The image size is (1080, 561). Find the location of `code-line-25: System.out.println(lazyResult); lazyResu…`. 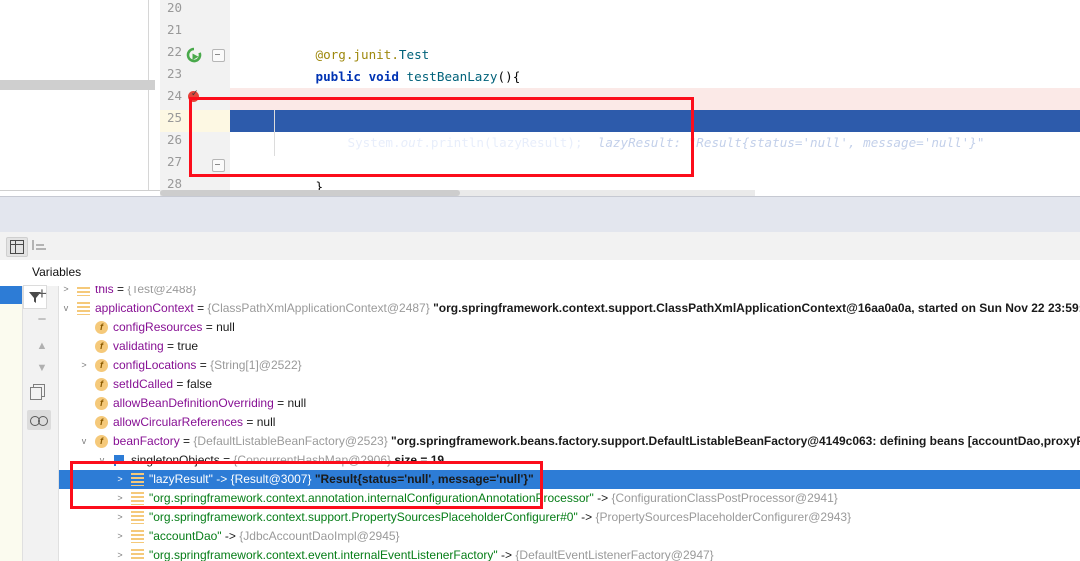

code-line-25: System.out.println(lazyResult); lazyResu… is located at coordinates (655, 130).